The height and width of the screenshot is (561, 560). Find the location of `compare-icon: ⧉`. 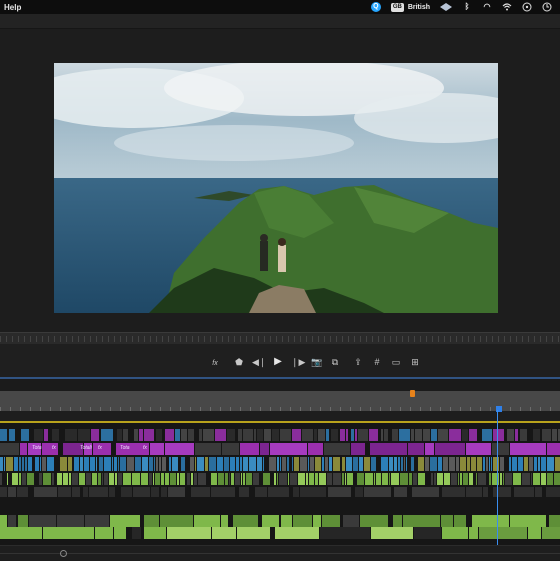

compare-icon: ⧉ is located at coordinates (335, 362).